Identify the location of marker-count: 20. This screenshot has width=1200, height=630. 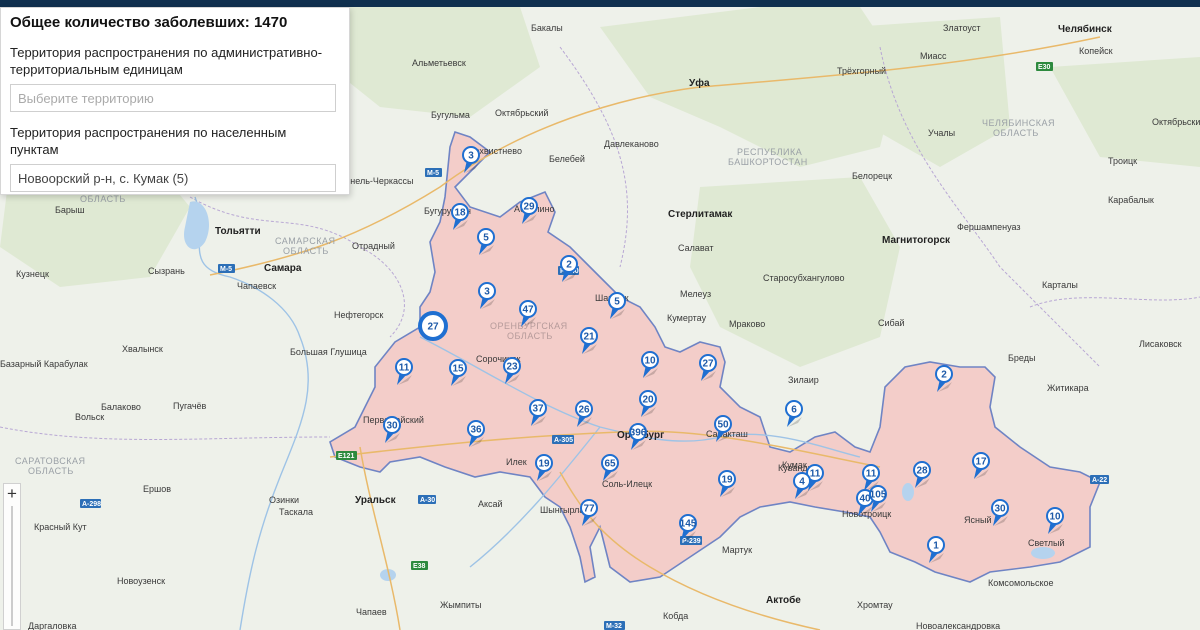
(648, 400).